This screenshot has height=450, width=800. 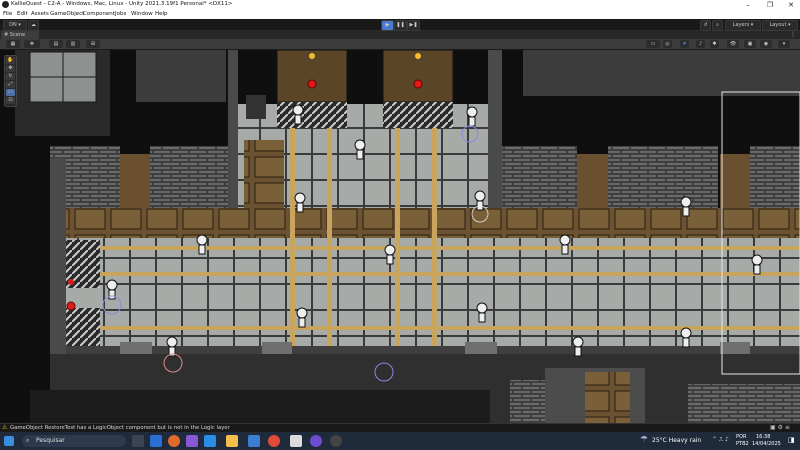 What do you see at coordinates (714, 44) in the screenshot?
I see `fx-toggle-icon: ✱` at bounding box center [714, 44].